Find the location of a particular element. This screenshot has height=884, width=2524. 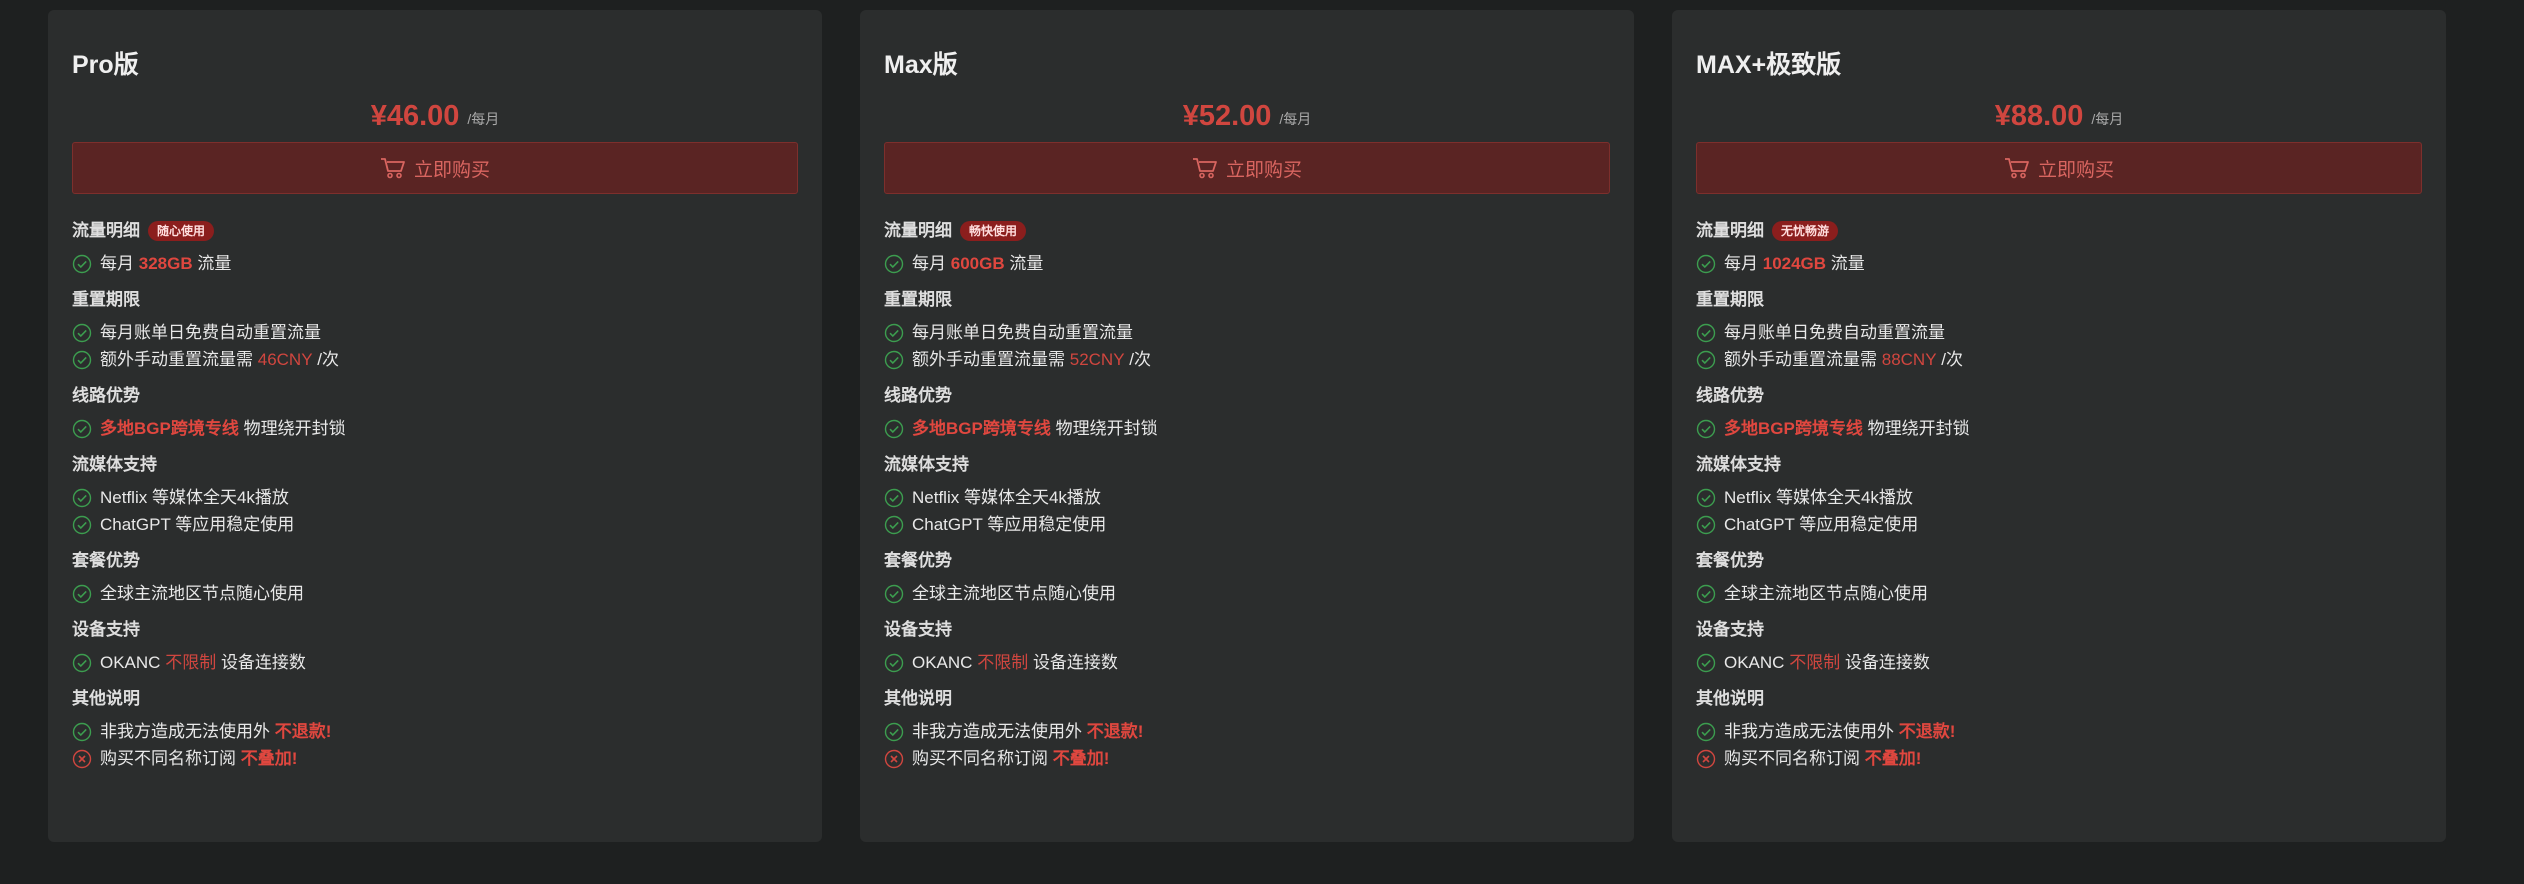

feature-item: 每月账单日免费自动重置流量 is located at coordinates (435, 332).